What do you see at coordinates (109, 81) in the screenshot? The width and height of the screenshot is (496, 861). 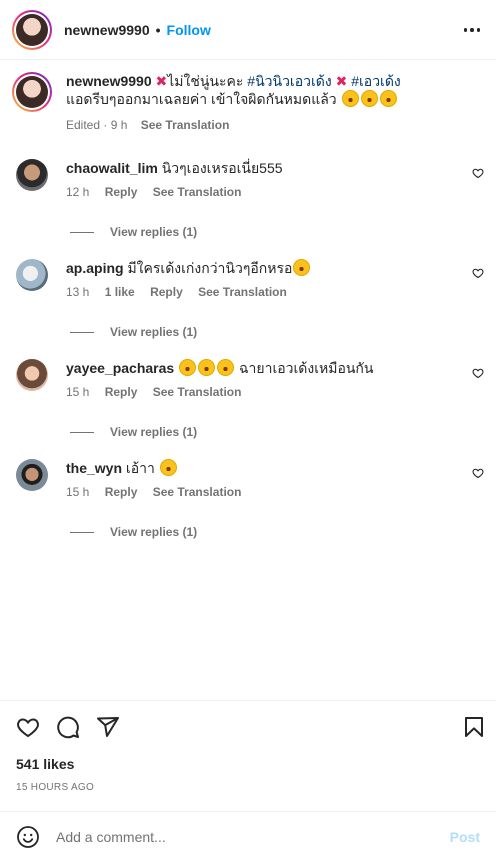 I see `caption-username: newnew9990` at bounding box center [109, 81].